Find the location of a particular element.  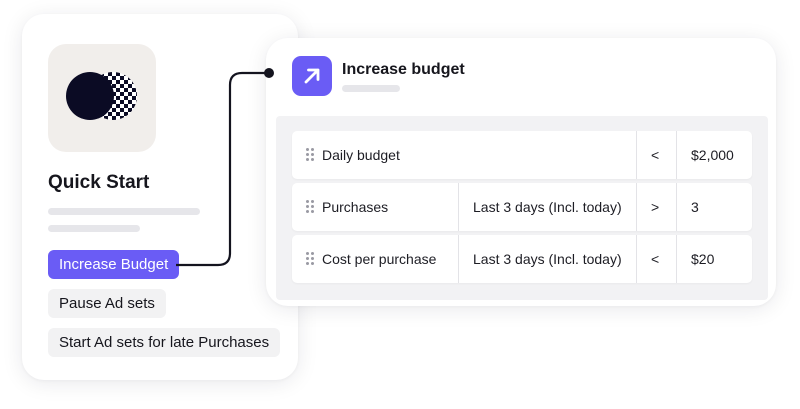

app-logo-tile is located at coordinates (102, 98).